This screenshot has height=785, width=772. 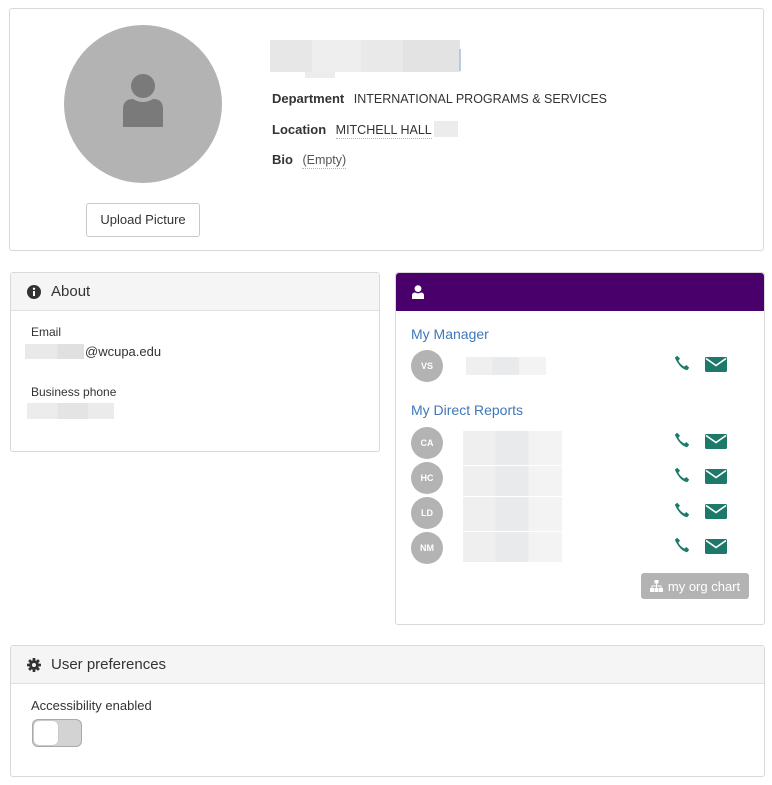 What do you see at coordinates (506, 366) in the screenshot?
I see `manager-name-redacted` at bounding box center [506, 366].